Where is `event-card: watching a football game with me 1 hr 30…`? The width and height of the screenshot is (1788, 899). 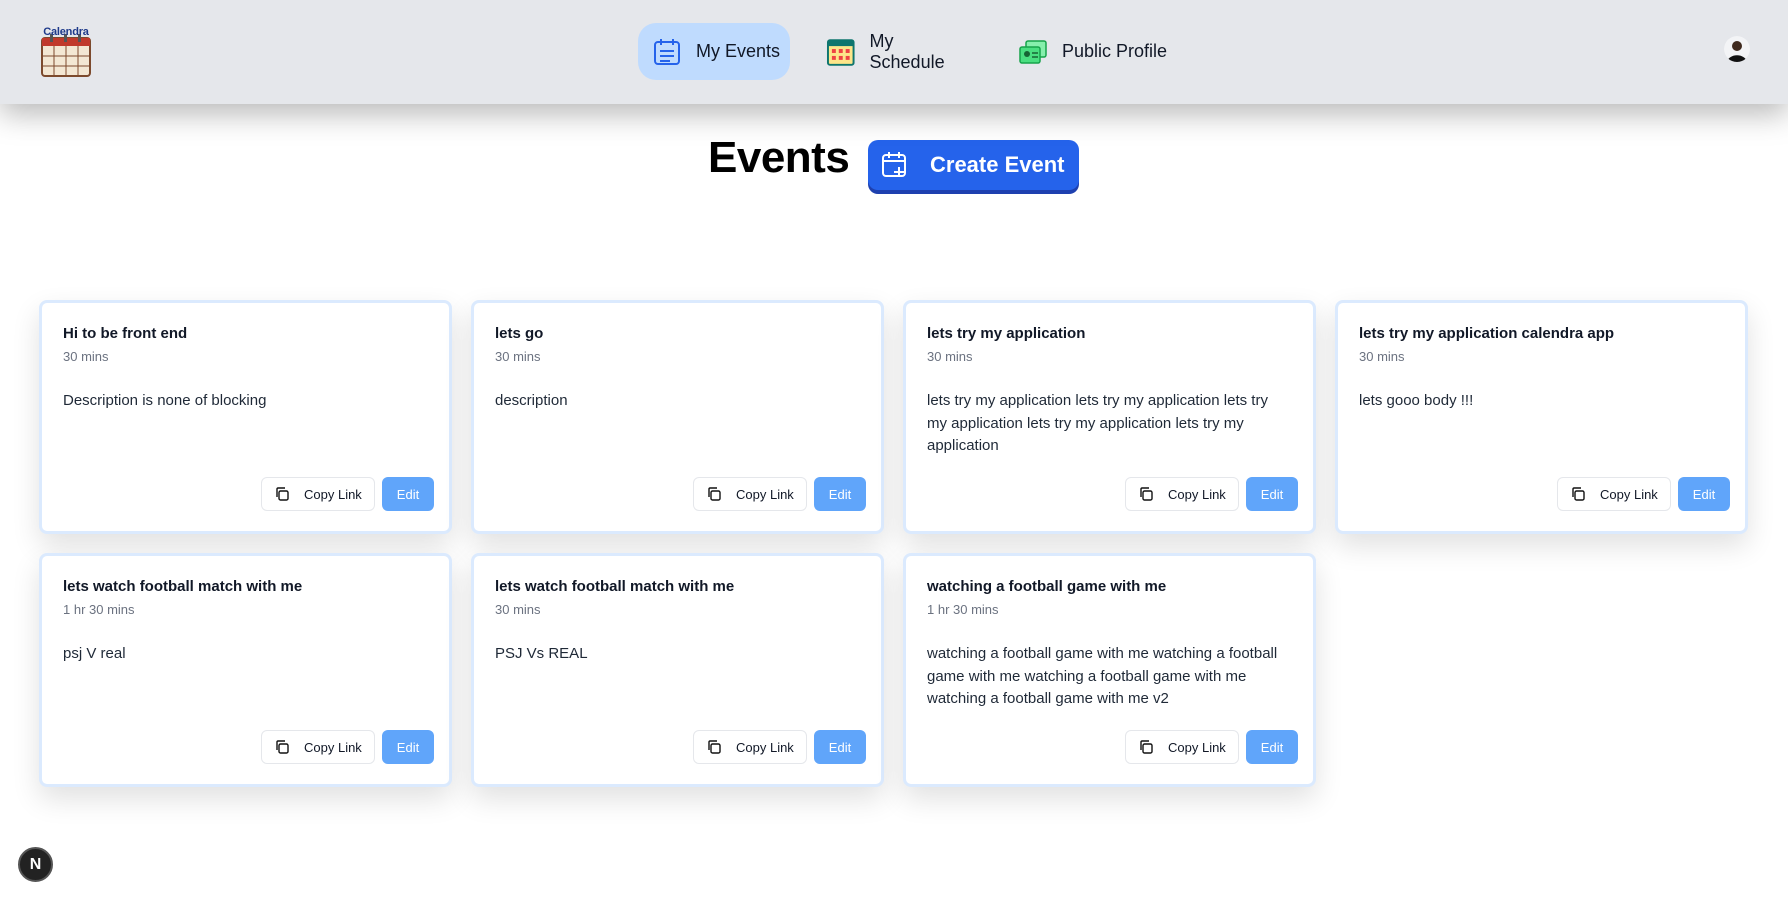 event-card: watching a football game with me 1 hr 30… is located at coordinates (1109, 670).